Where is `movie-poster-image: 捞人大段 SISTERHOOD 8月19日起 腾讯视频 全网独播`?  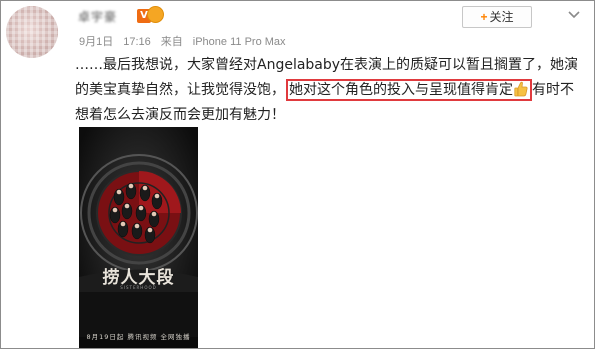 movie-poster-image: 捞人大段 SISTERHOOD 8月19日起 腾讯视频 全网独播 is located at coordinates (138, 237).